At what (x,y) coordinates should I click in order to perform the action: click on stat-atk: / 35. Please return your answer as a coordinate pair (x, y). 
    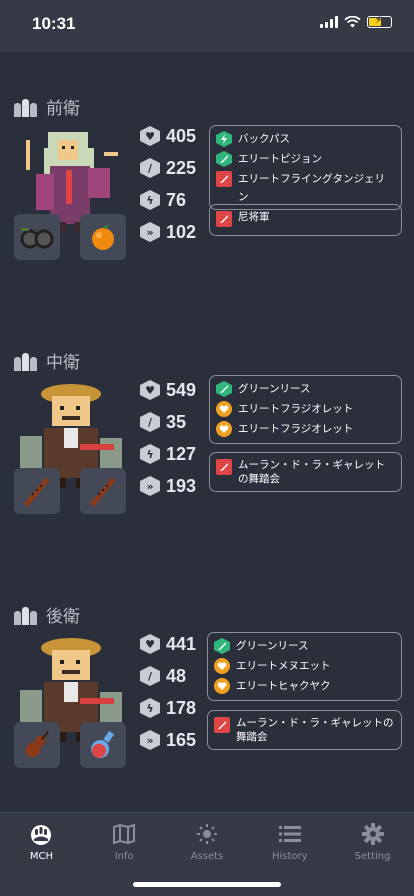
    Looking at the image, I should click on (173, 422).